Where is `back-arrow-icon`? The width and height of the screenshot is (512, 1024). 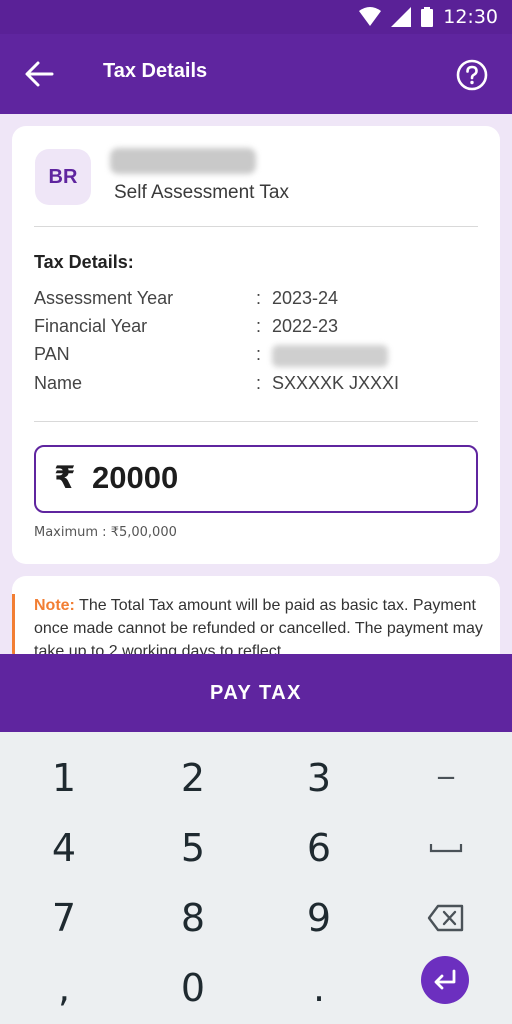 back-arrow-icon is located at coordinates (39, 74).